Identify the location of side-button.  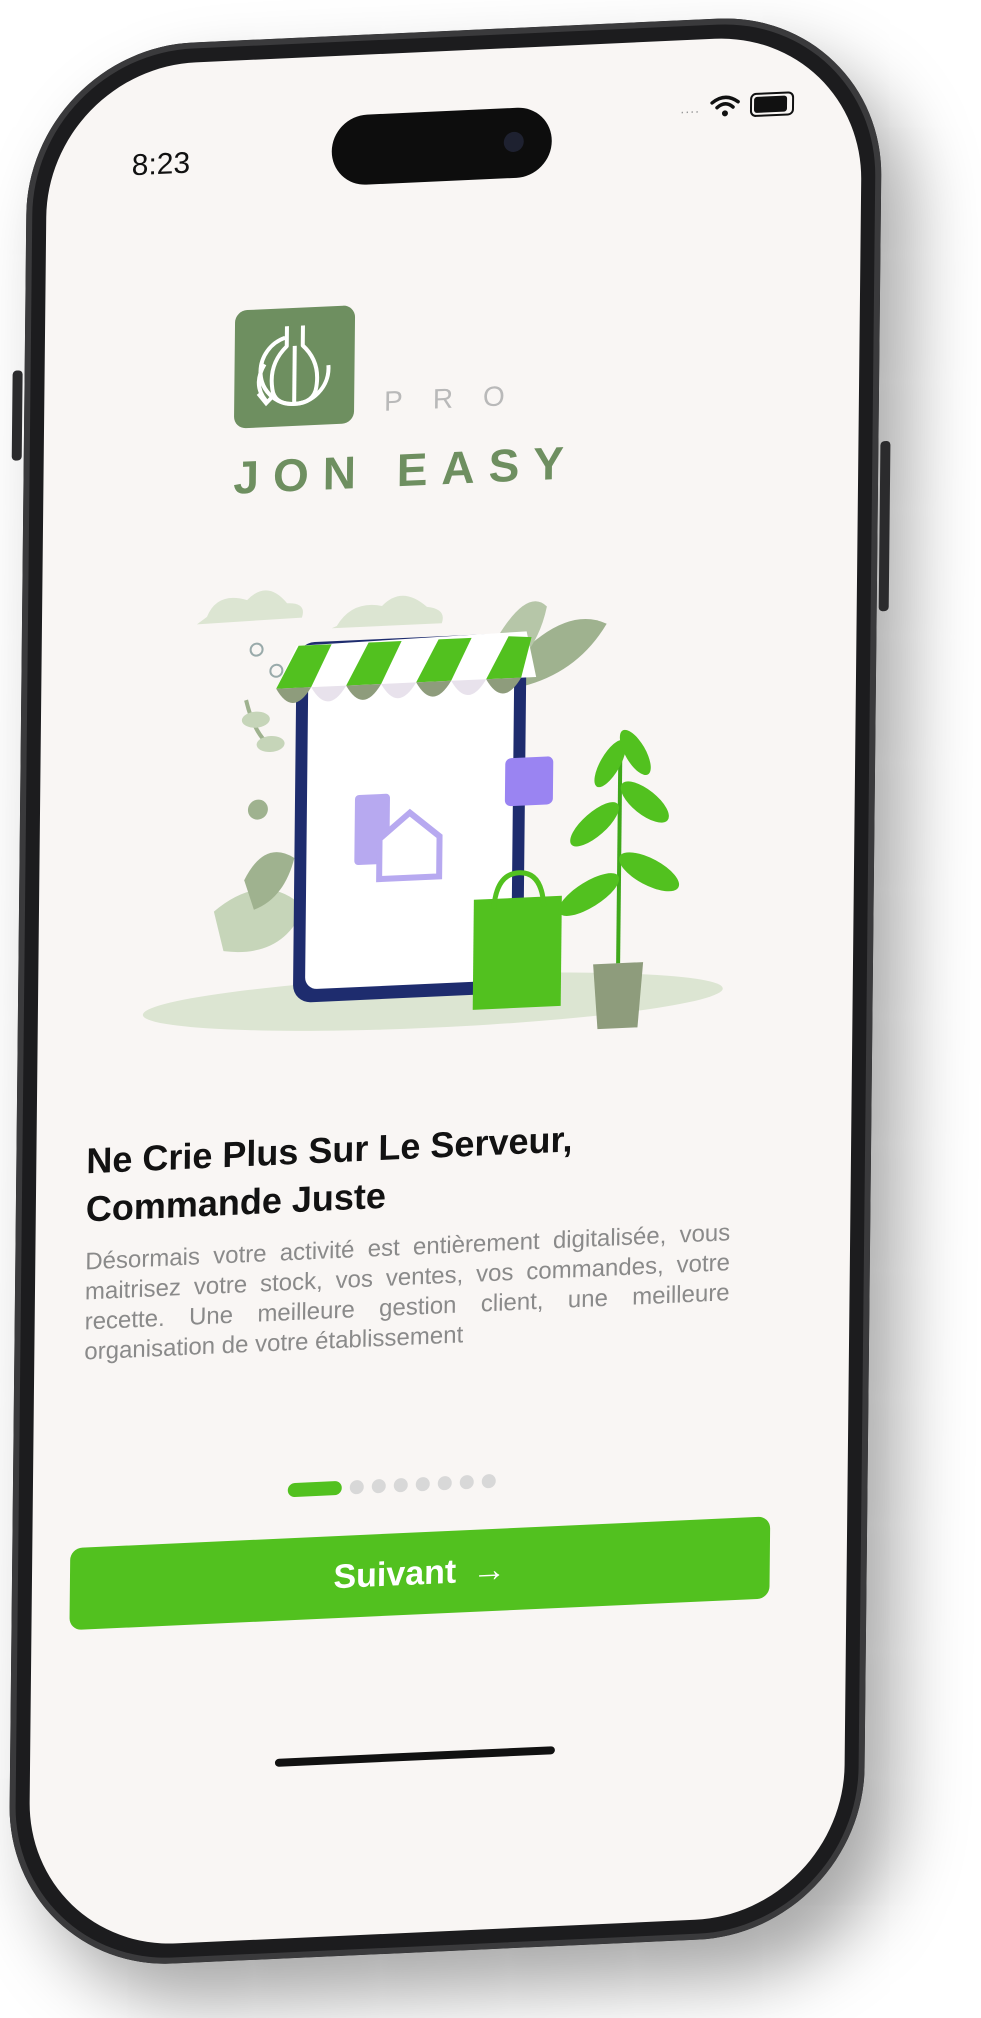
(884, 526).